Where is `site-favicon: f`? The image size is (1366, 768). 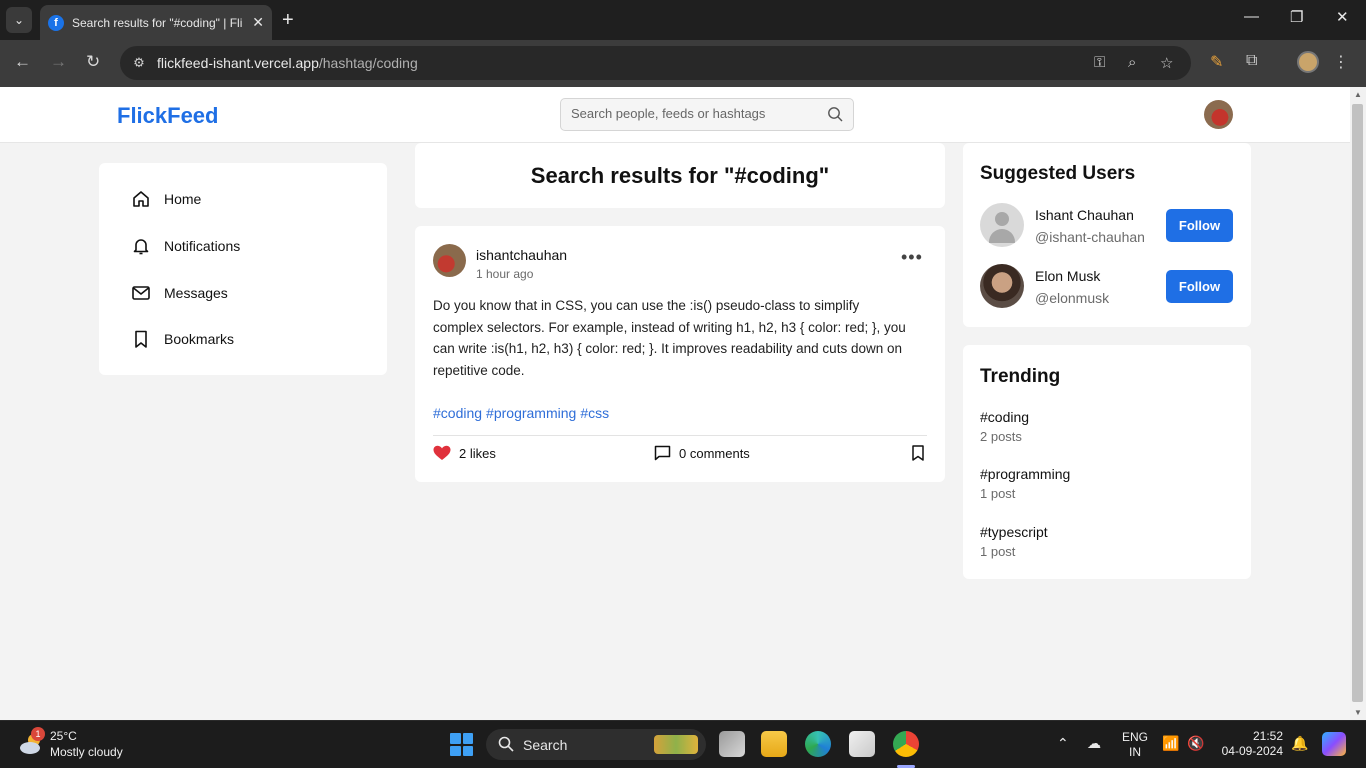 site-favicon: f is located at coordinates (56, 22).